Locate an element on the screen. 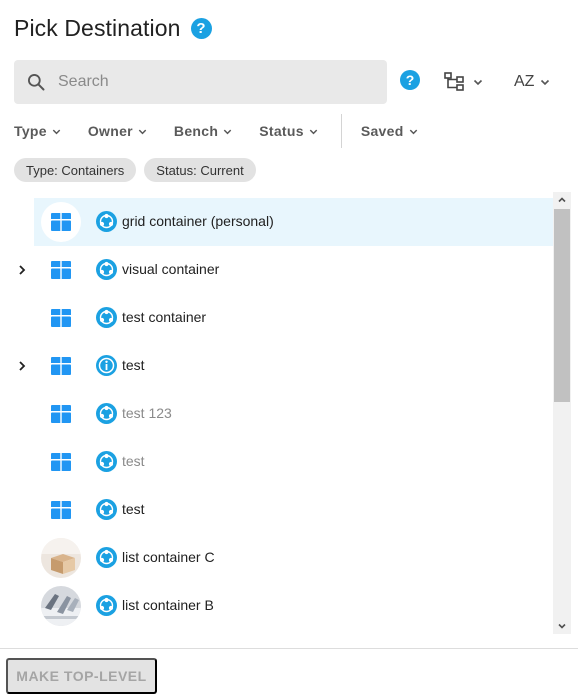  search-icon is located at coordinates (36, 82).